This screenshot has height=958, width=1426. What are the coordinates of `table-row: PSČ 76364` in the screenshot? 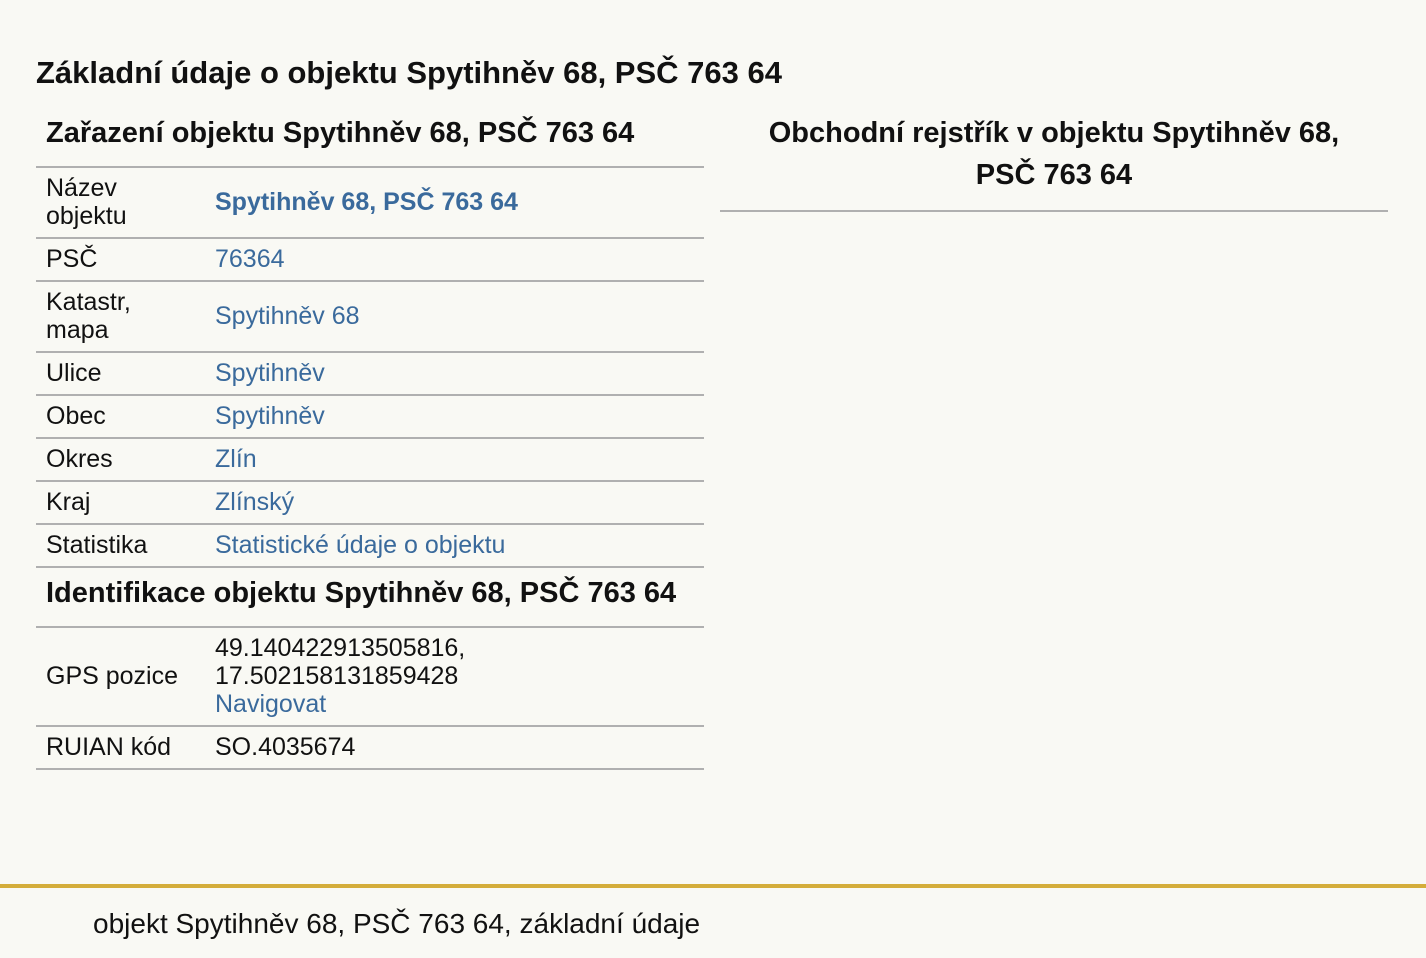 It's located at (370, 260).